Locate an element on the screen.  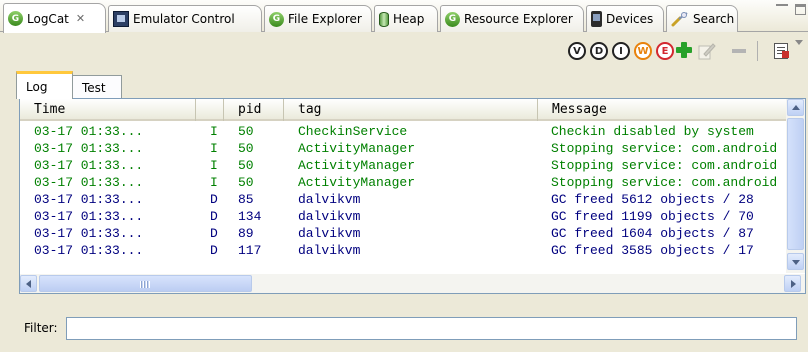
error-level-button: E is located at coordinates (665, 51).